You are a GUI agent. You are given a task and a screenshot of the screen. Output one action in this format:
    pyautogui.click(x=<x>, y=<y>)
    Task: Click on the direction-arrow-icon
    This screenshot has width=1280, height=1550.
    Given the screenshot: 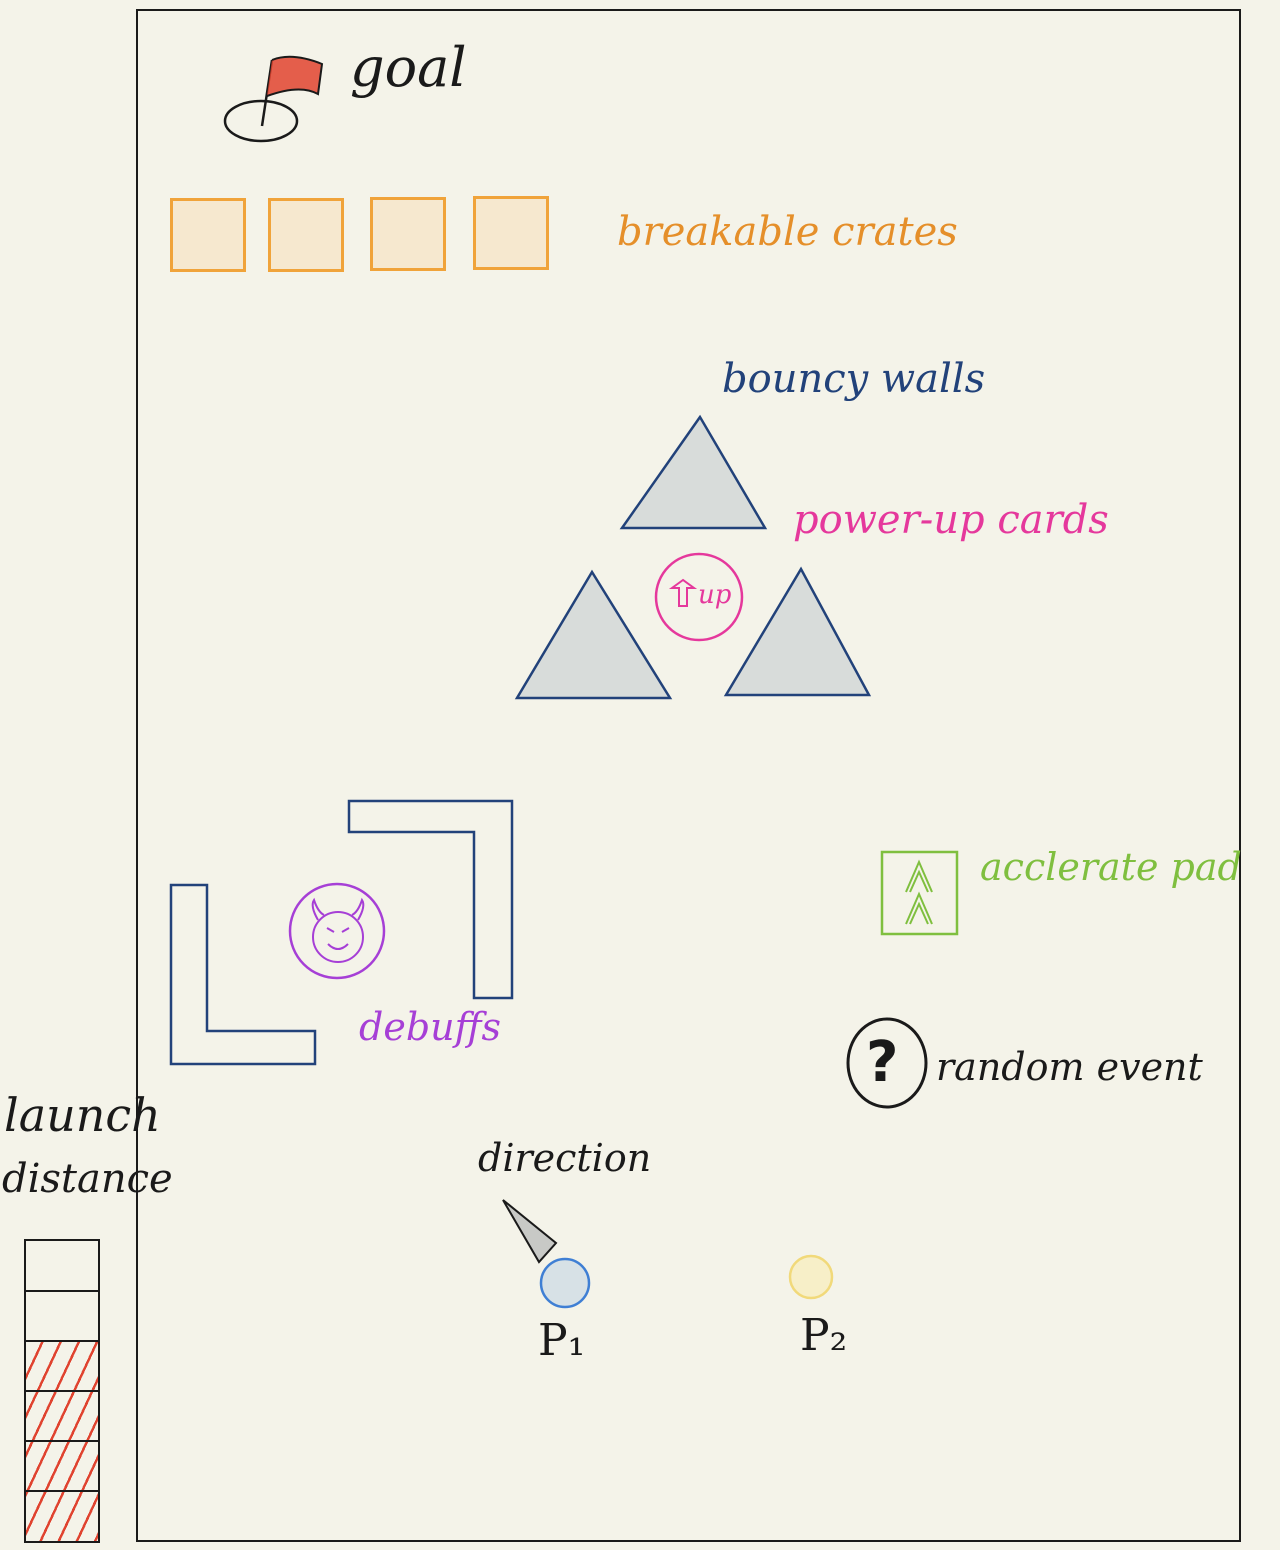 What is the action you would take?
    pyautogui.click(x=530, y=1231)
    